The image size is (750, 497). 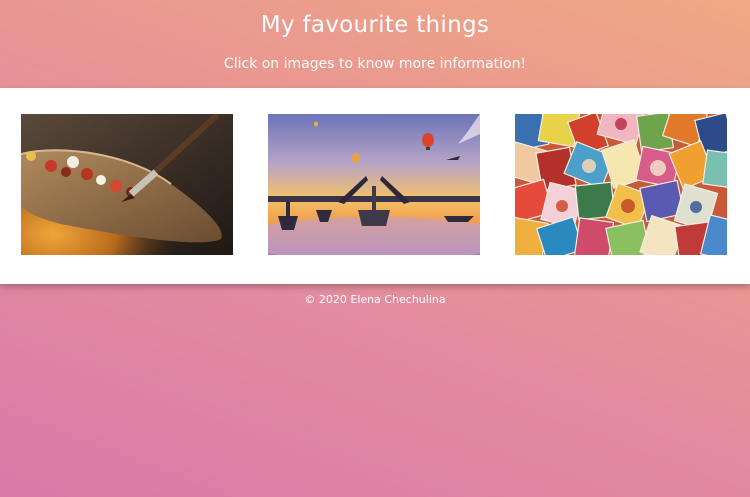 I want to click on bridge-image, so click(x=374, y=184).